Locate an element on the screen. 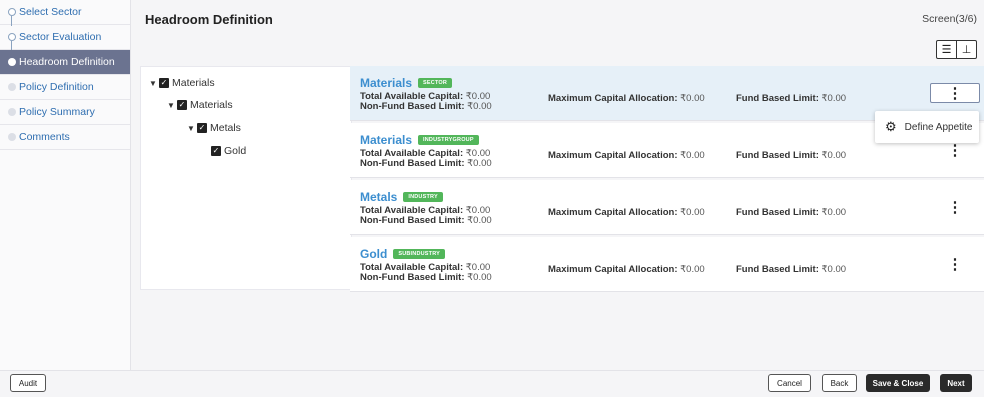 The width and height of the screenshot is (984, 397). view-toggle: ☰ ⊥ is located at coordinates (956, 49).